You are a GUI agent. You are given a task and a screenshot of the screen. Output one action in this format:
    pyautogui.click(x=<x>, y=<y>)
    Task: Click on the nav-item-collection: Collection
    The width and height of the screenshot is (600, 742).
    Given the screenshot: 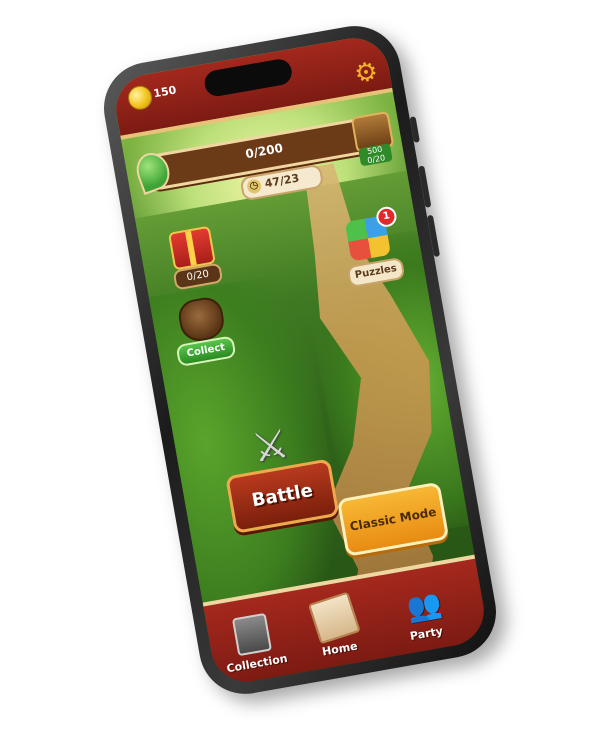 What is the action you would take?
    pyautogui.click(x=253, y=643)
    